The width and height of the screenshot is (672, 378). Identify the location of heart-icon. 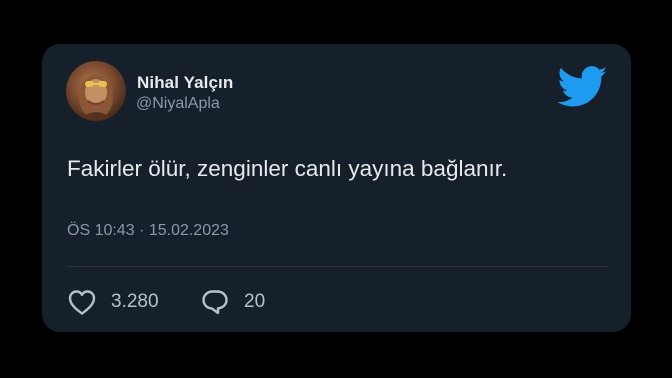
(82, 302).